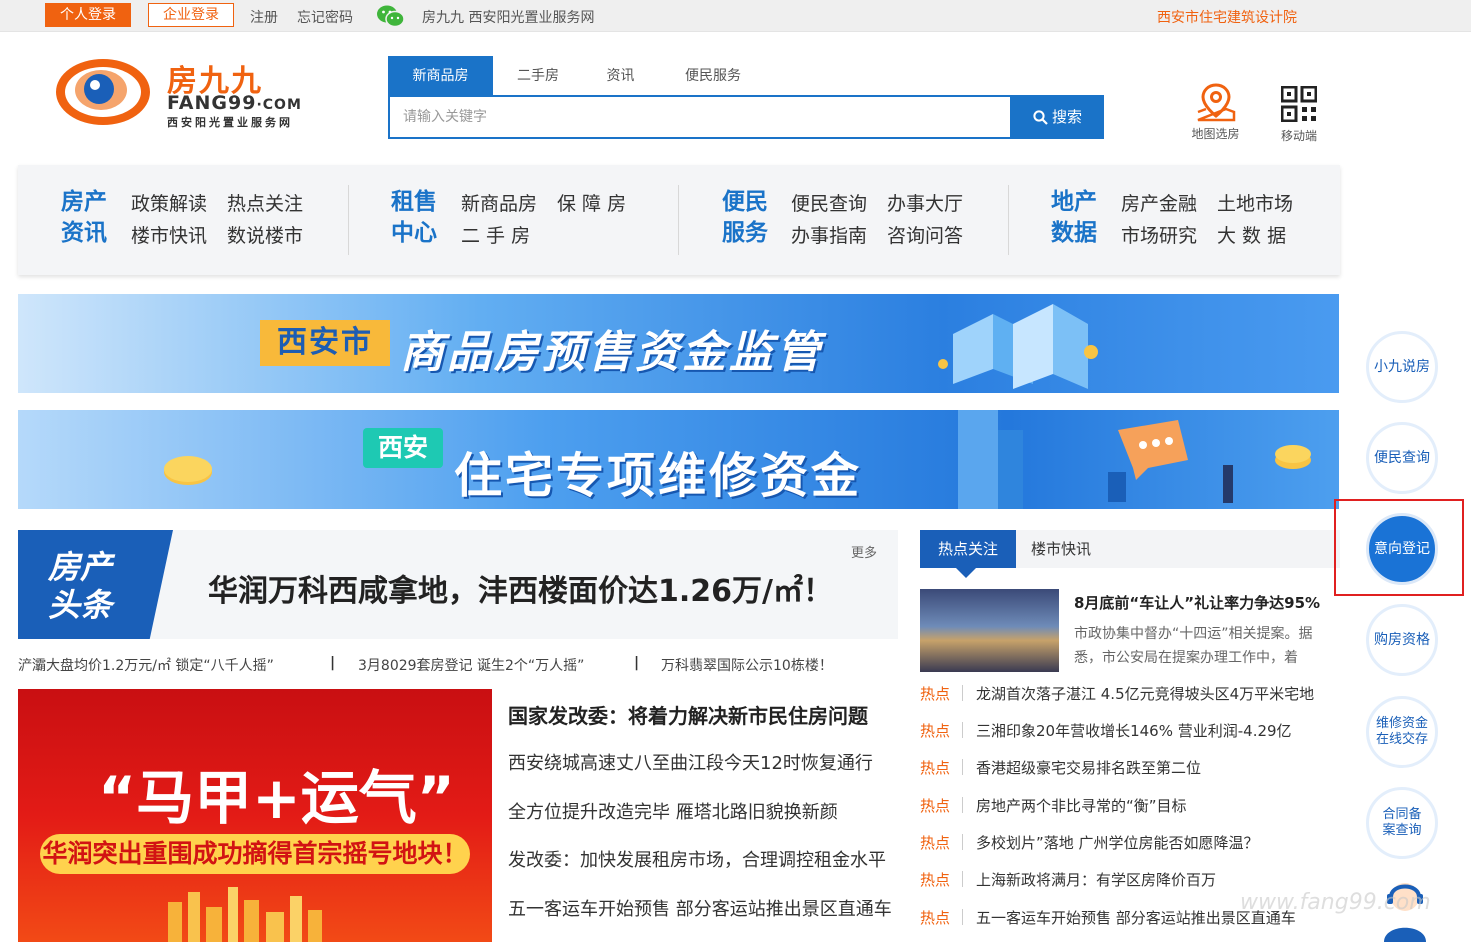  Describe the element at coordinates (1076, 218) in the screenshot. I see `nav-category-data: 地产 数据` at that location.